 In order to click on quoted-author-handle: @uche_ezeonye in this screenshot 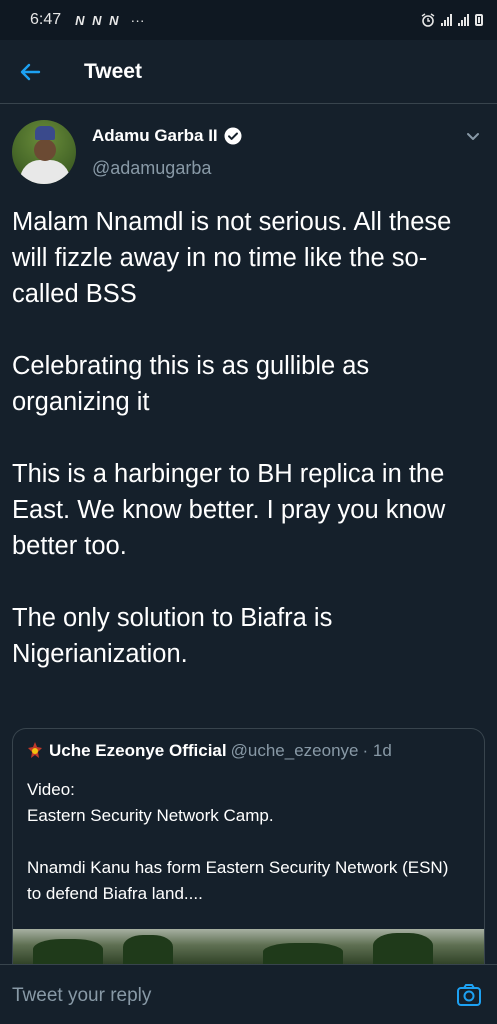, I will do `click(294, 750)`.